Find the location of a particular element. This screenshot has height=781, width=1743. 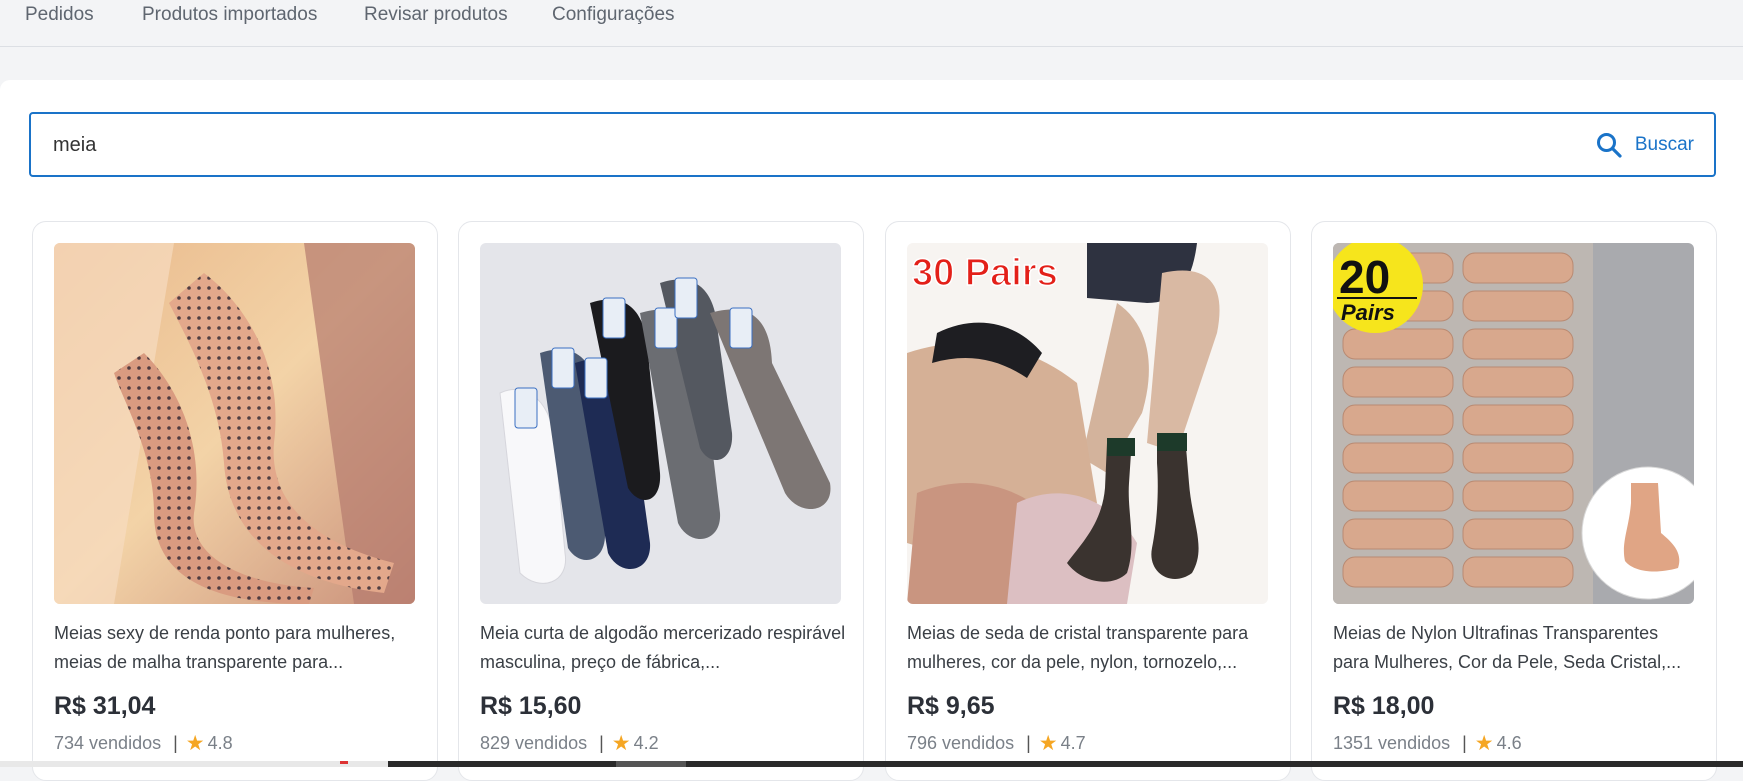

product-meta: 829 vendidos | ★ 4.2 is located at coordinates (569, 743).